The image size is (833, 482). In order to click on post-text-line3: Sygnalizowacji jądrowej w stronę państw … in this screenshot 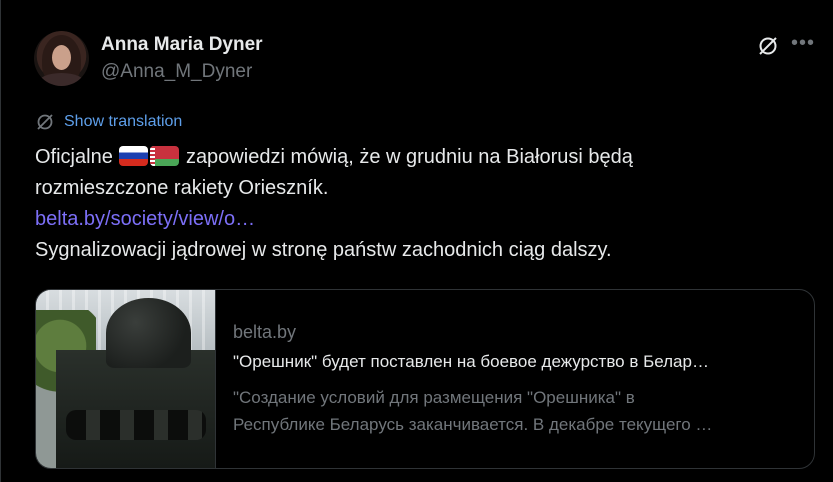, I will do `click(323, 250)`.